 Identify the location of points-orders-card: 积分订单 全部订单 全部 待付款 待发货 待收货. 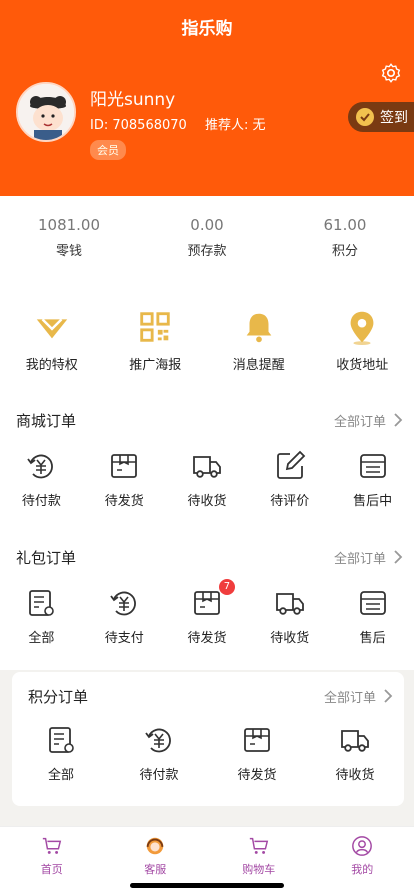
(208, 739).